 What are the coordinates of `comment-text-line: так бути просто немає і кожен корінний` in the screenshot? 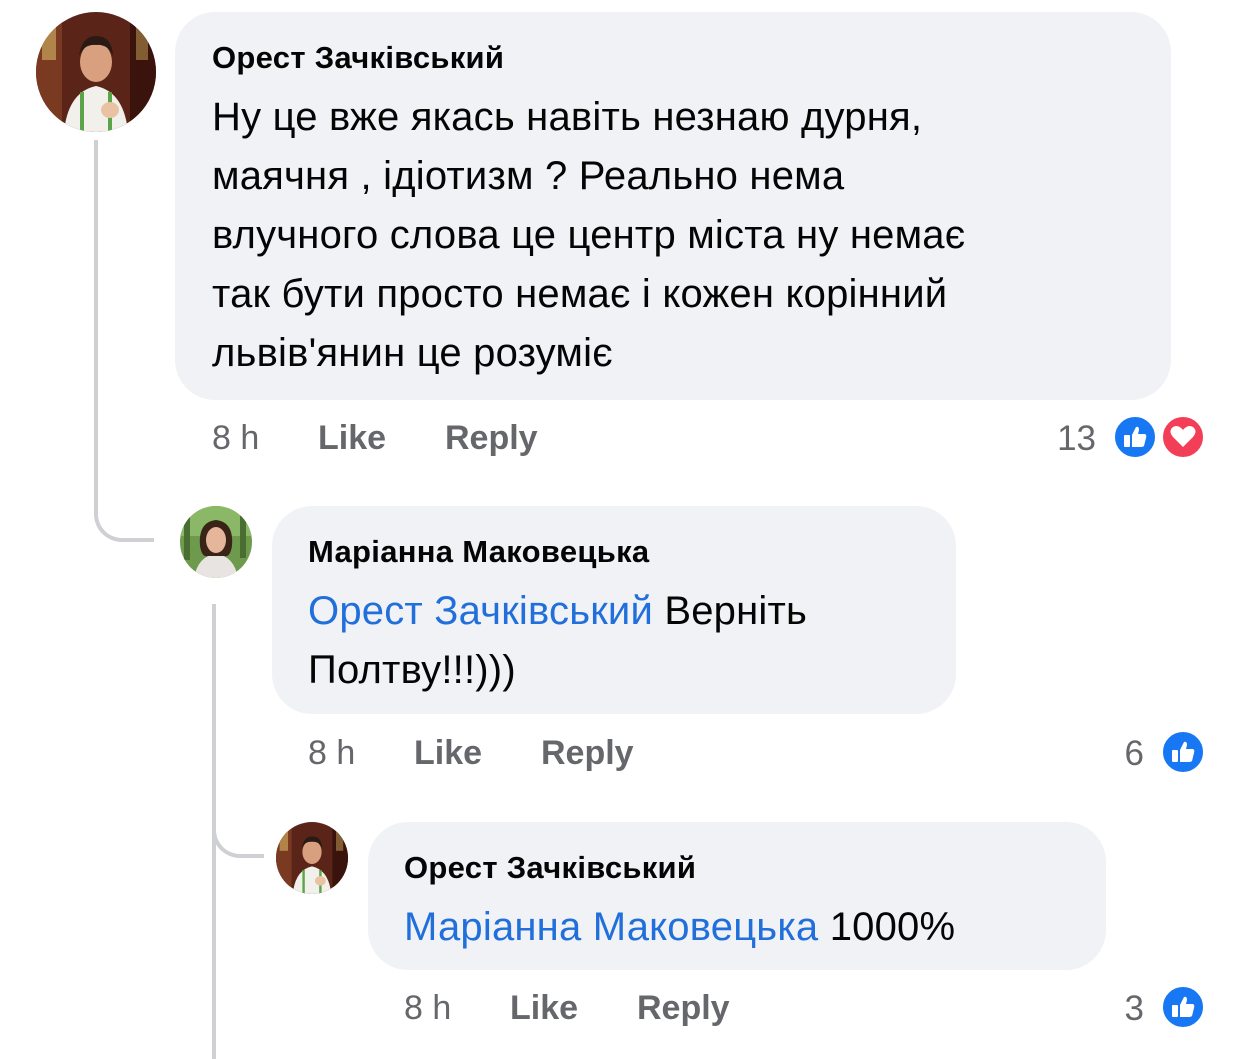 It's located at (580, 294).